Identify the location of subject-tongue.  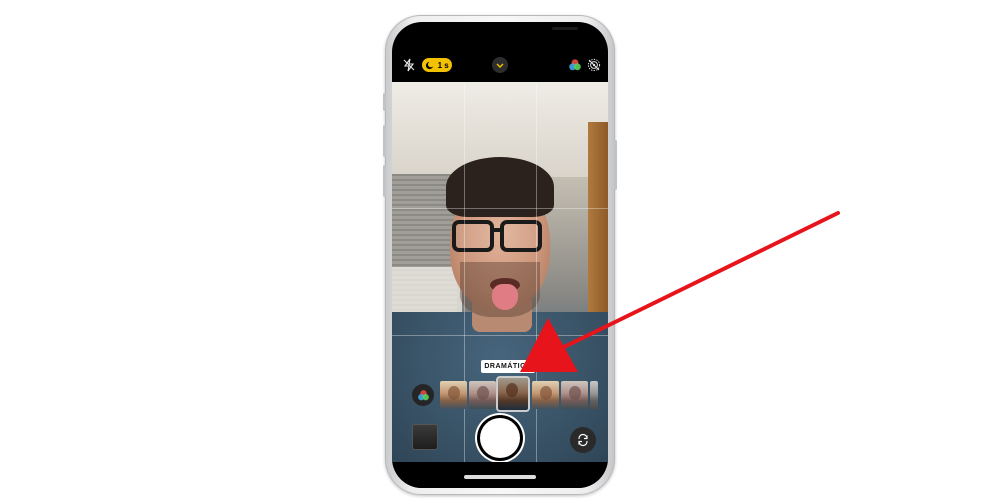
(505, 297).